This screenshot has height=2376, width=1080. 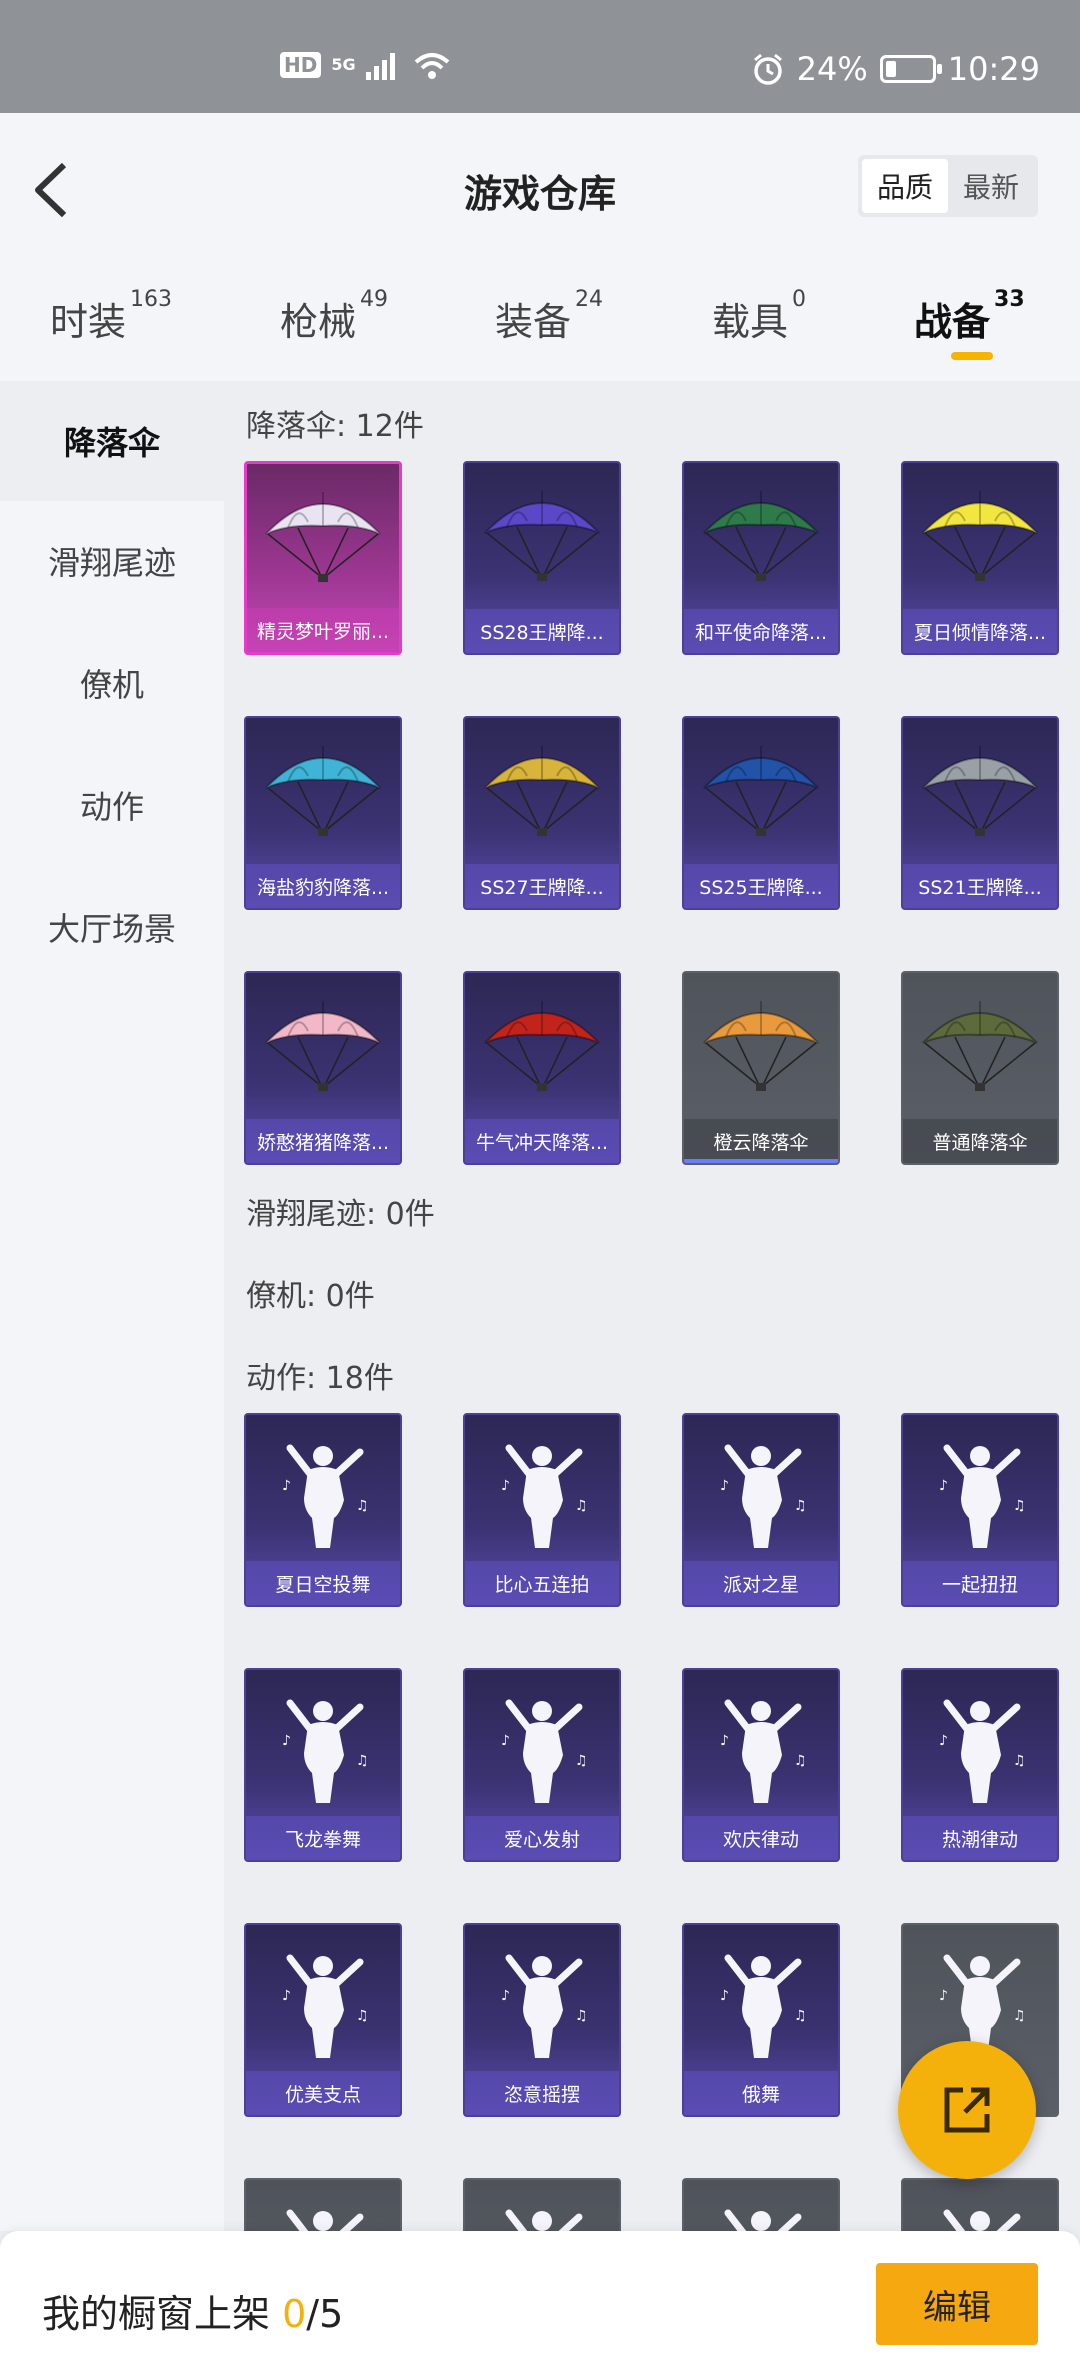 I want to click on emote-label: 一起扭扭, so click(x=980, y=1583).